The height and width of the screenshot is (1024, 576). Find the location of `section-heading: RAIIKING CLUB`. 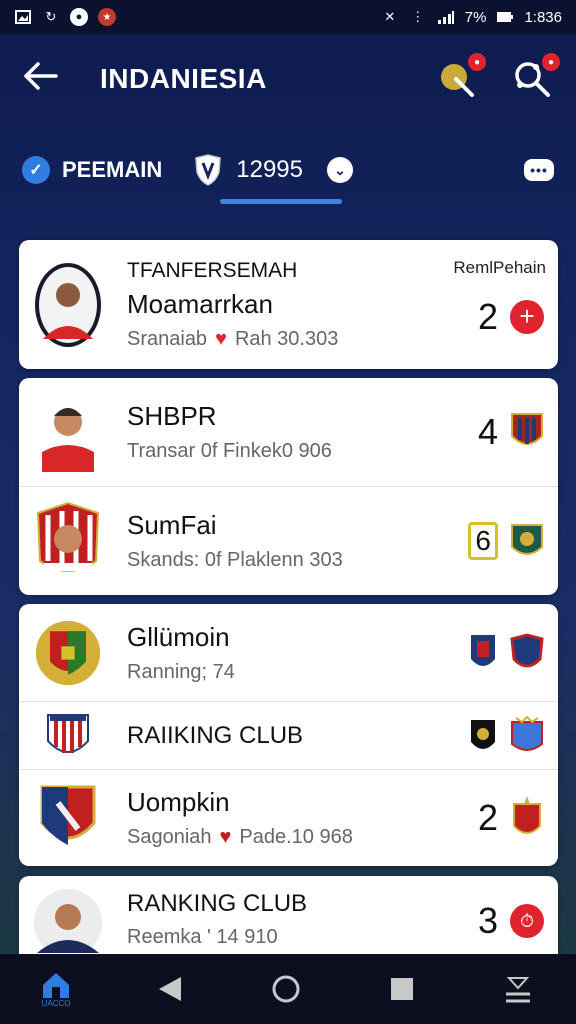

section-heading: RAIIKING CLUB is located at coordinates (215, 735).